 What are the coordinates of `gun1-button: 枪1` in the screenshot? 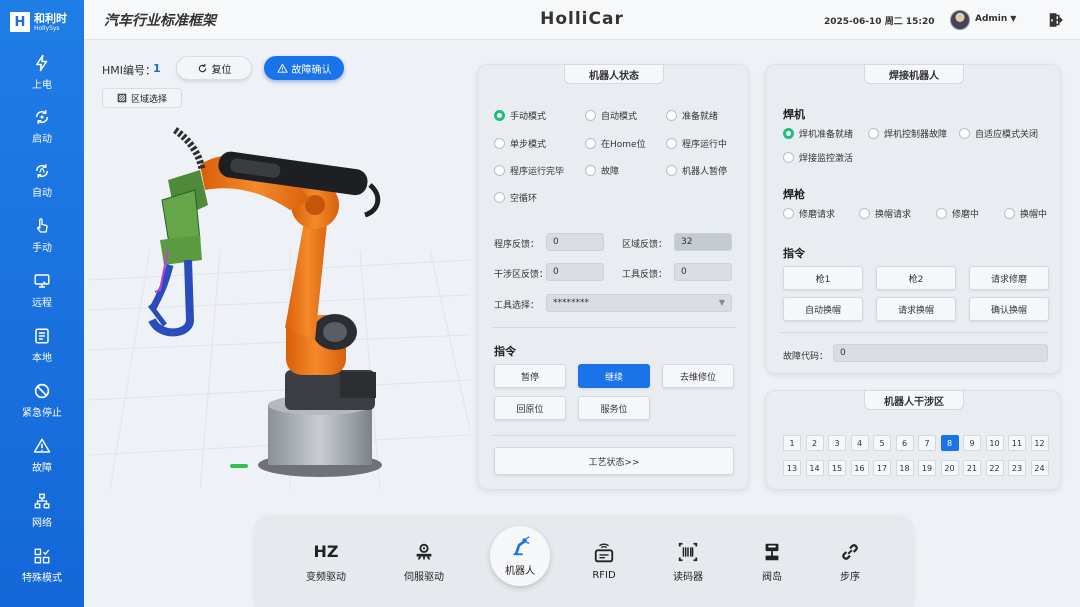 It's located at (823, 278).